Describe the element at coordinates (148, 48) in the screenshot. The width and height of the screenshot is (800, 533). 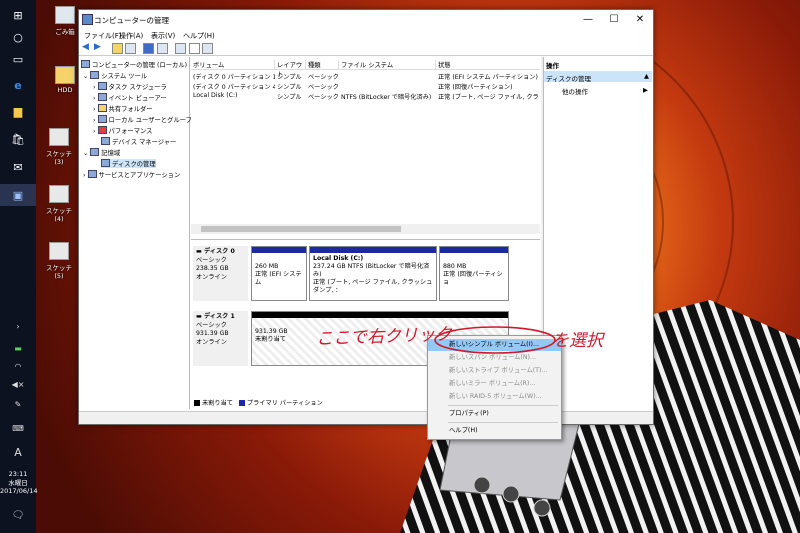
I see `help-icon` at that location.